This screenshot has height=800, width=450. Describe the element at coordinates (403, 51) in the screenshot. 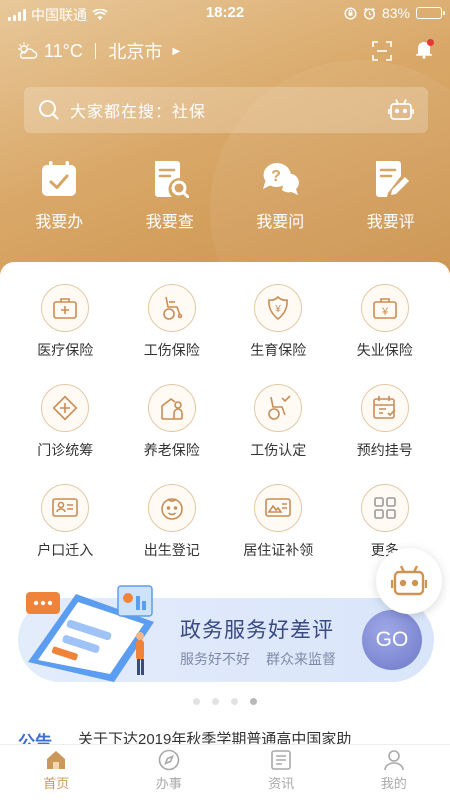

I see `header-actions` at that location.